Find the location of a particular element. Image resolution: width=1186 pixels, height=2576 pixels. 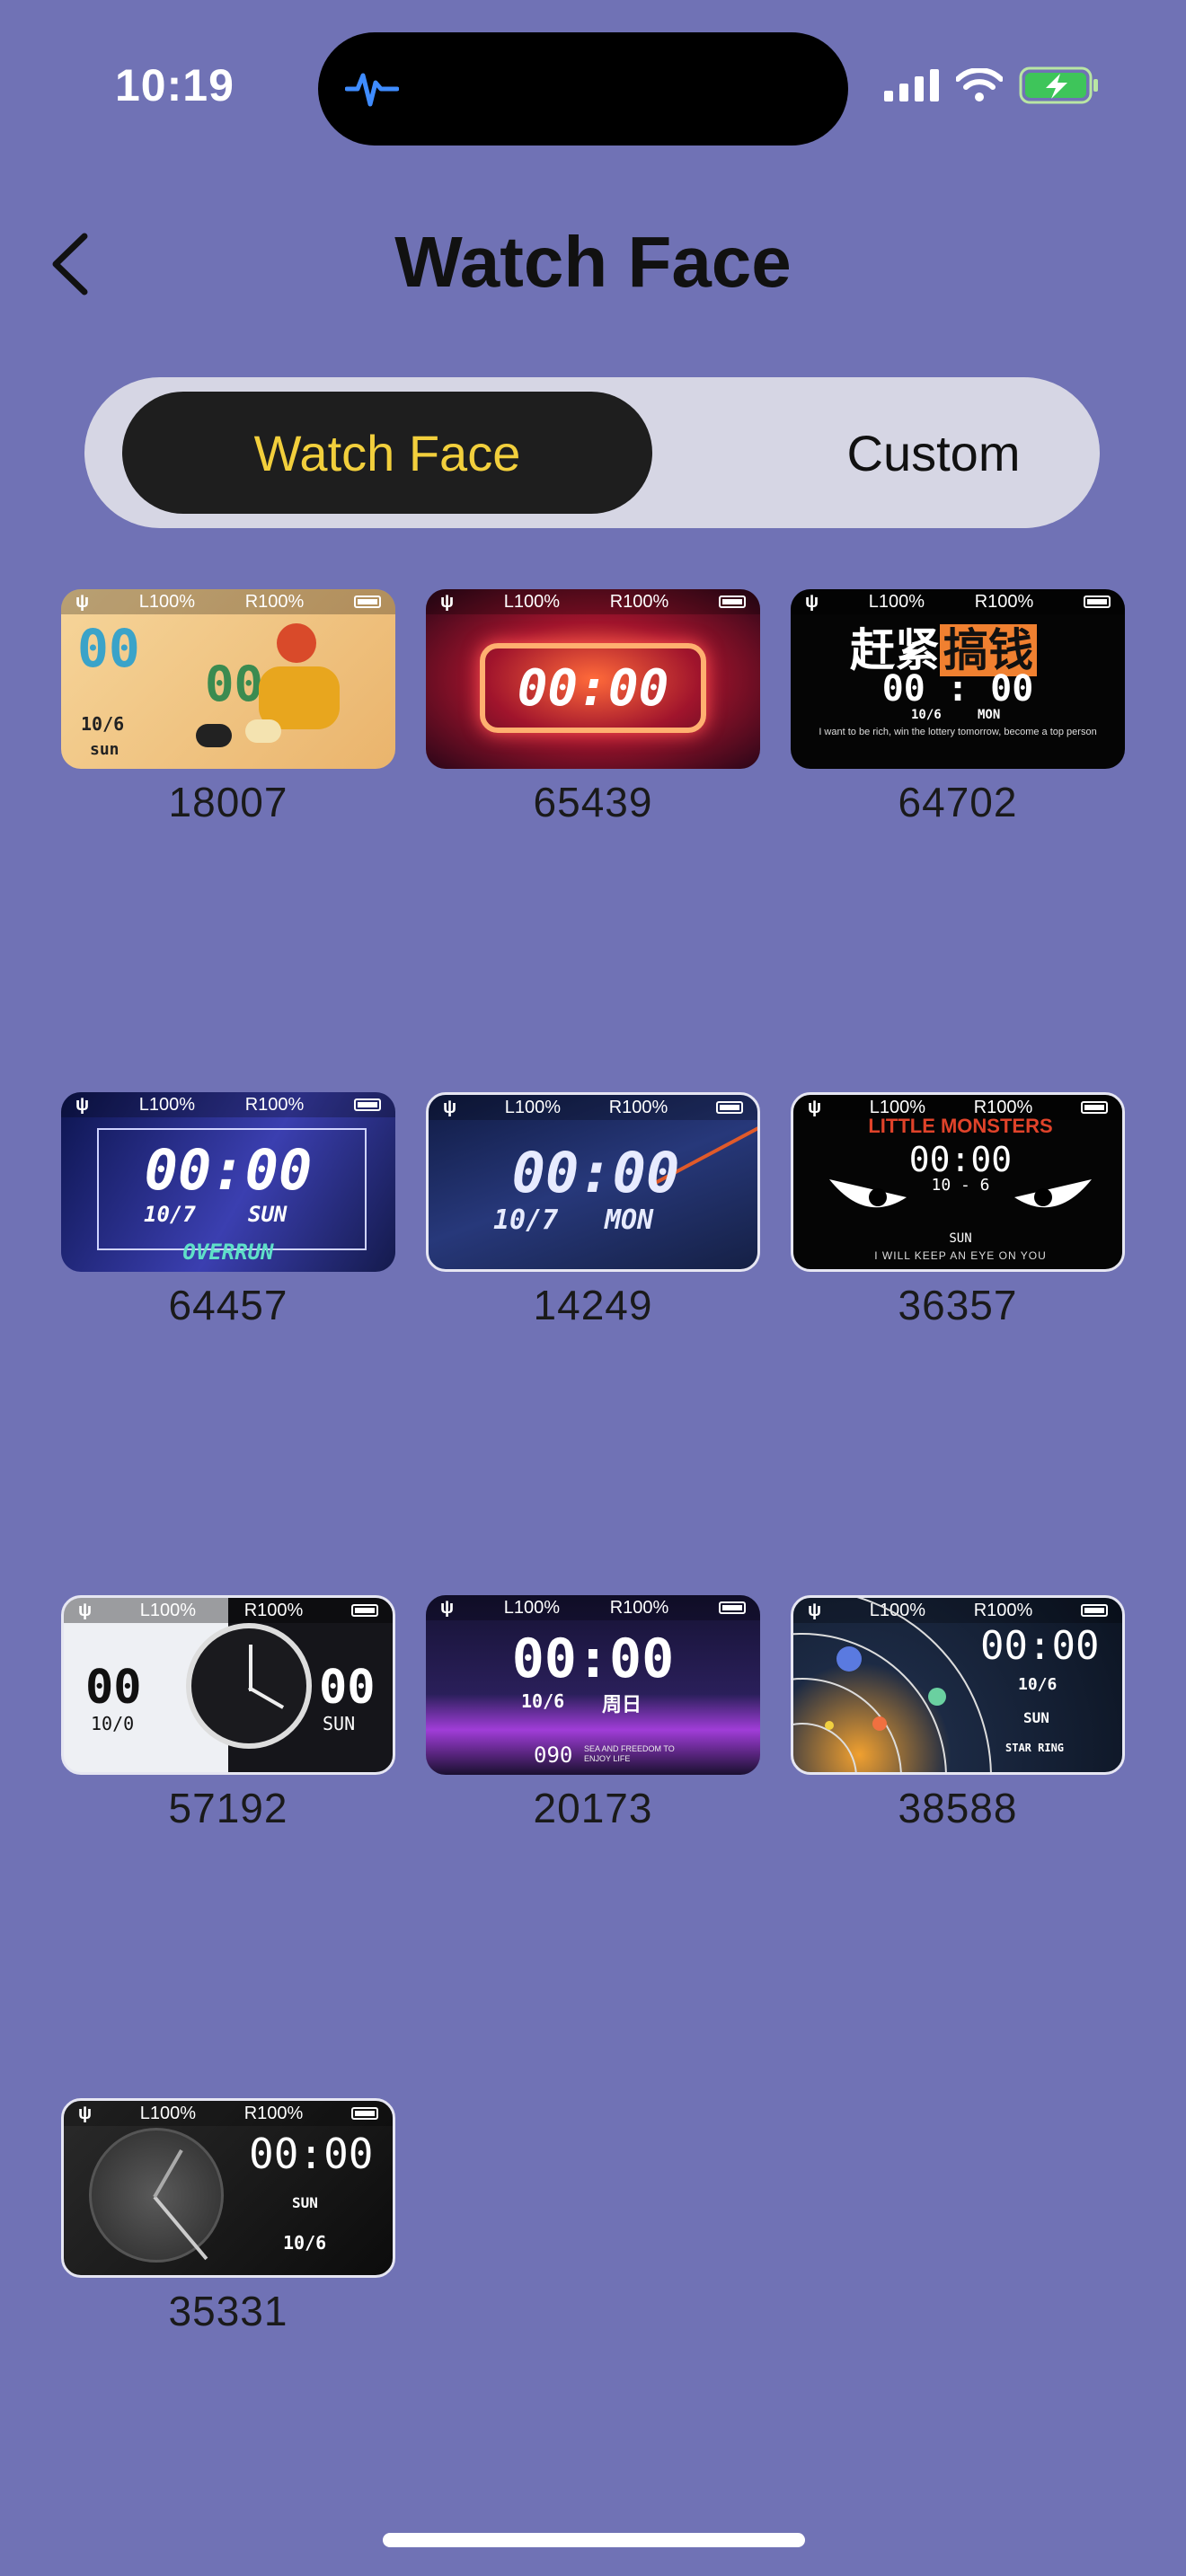

watch-face-thumbnail: ψ L100% R100% 00 10/0 00 SUN is located at coordinates (228, 1685).